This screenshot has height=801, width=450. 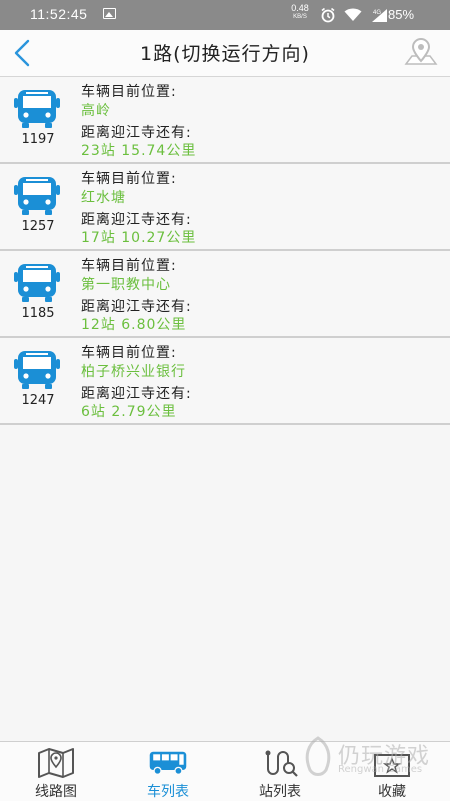 What do you see at coordinates (139, 238) in the screenshot?
I see `remaining-distance: 17站 10.27公里` at bounding box center [139, 238].